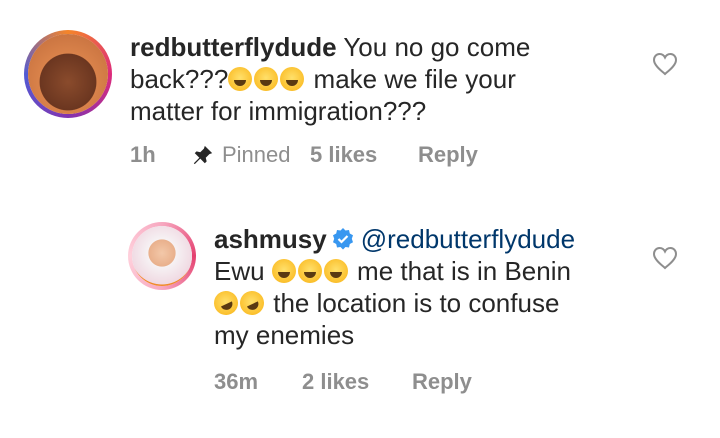 This screenshot has width=720, height=438. Describe the element at coordinates (251, 155) in the screenshot. I see `pinned-label: Pinned` at that location.